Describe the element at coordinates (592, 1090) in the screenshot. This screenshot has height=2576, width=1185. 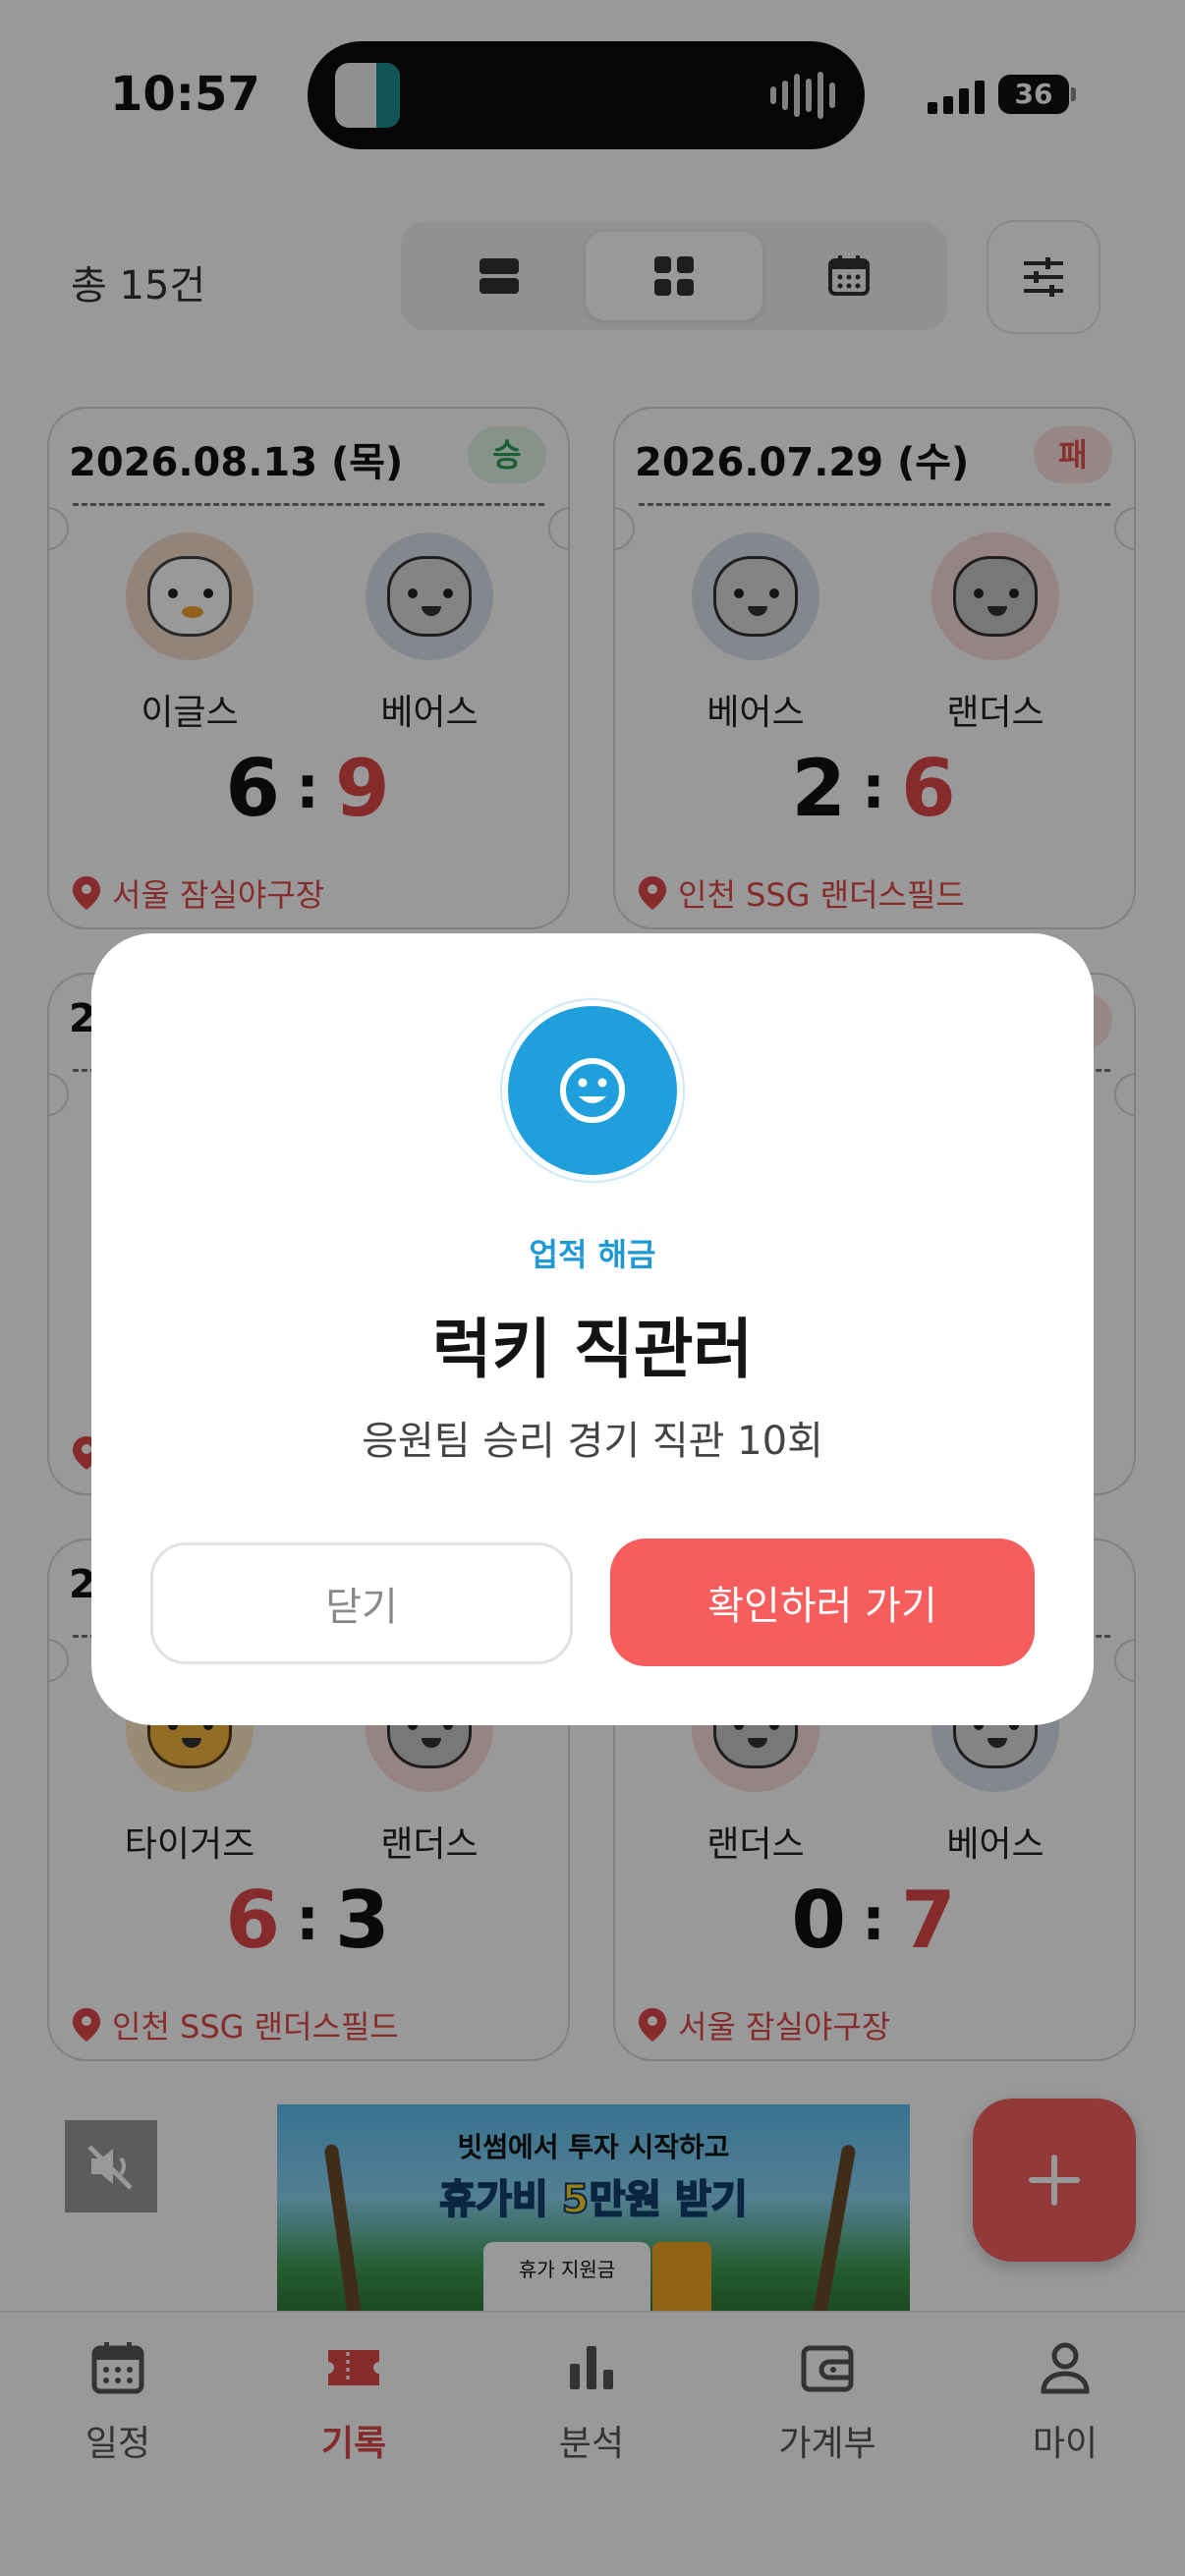
I see `smiley-icon` at that location.